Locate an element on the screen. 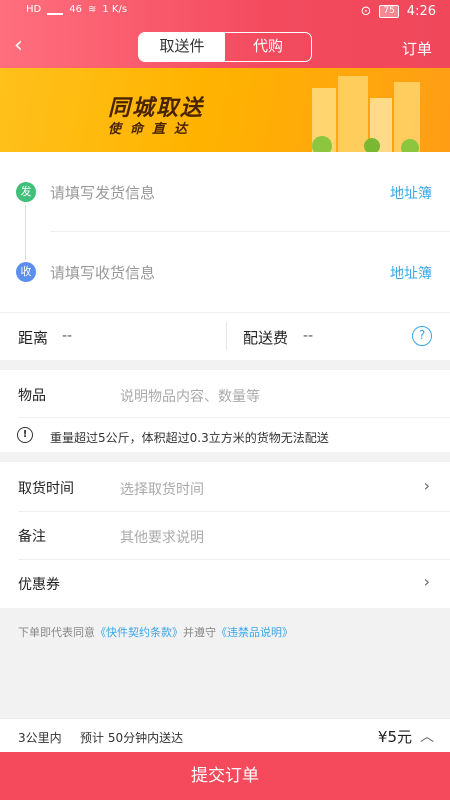  weight-notice: 重量超过5公斤，体积超过0.3立方米的货物无法配送 is located at coordinates (189, 438).